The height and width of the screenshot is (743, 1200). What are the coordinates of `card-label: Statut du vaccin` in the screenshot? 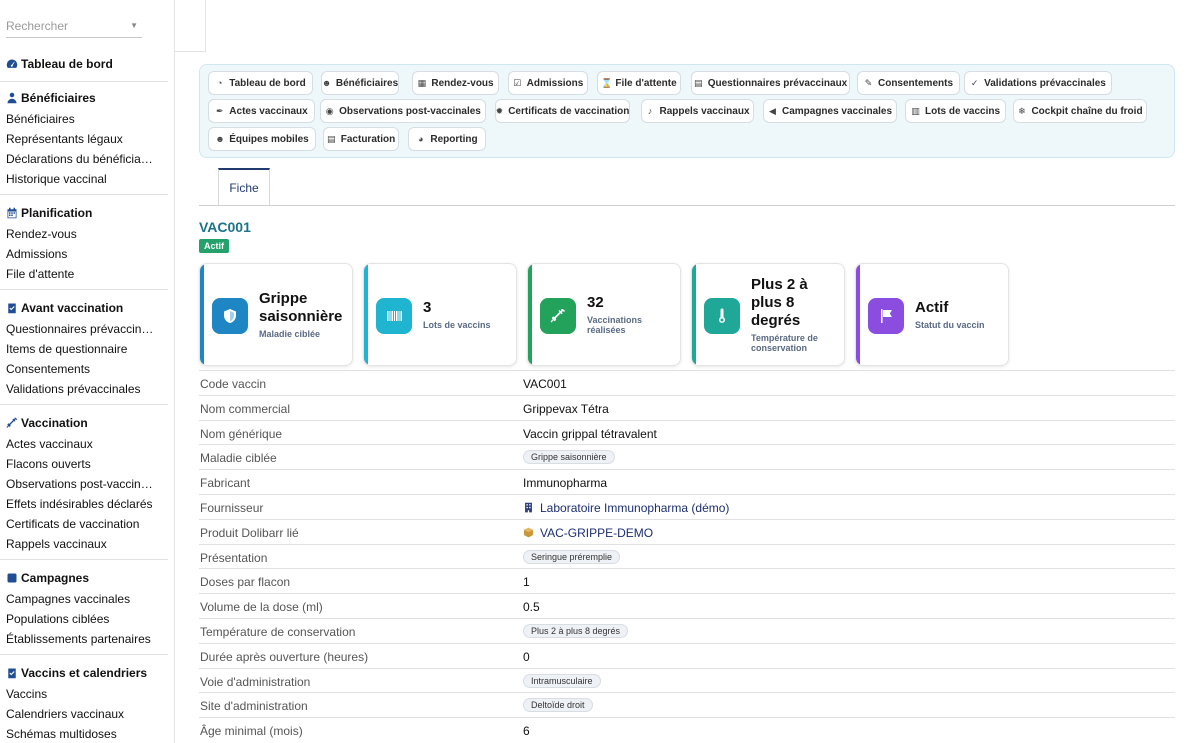 It's located at (950, 325).